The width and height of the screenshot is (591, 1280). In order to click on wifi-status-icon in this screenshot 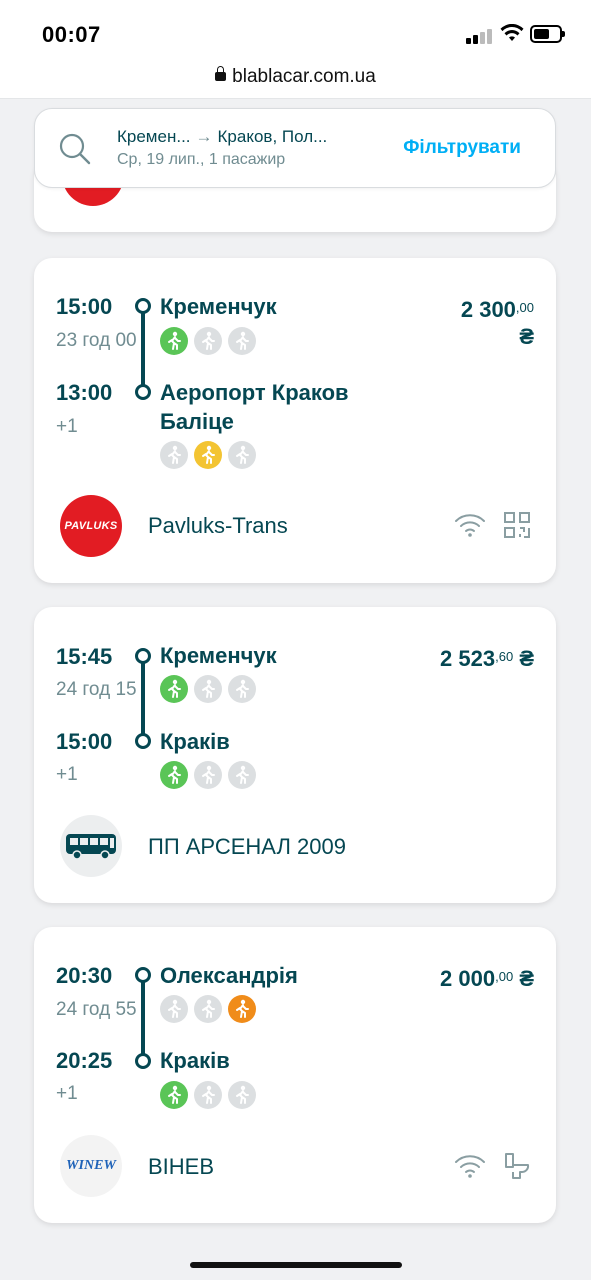, I will do `click(512, 32)`.